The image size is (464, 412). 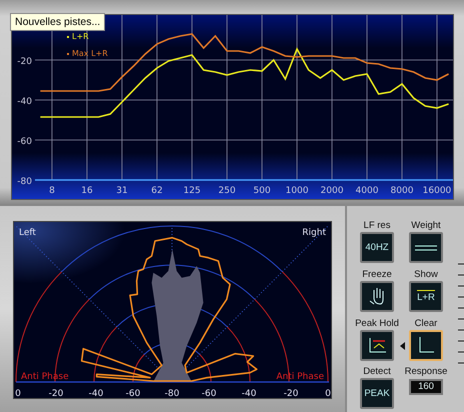 I want to click on double-line-icon, so click(x=426, y=247).